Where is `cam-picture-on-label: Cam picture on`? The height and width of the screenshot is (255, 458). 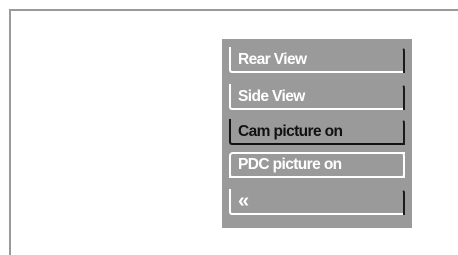 cam-picture-on-label: Cam picture on is located at coordinates (290, 131).